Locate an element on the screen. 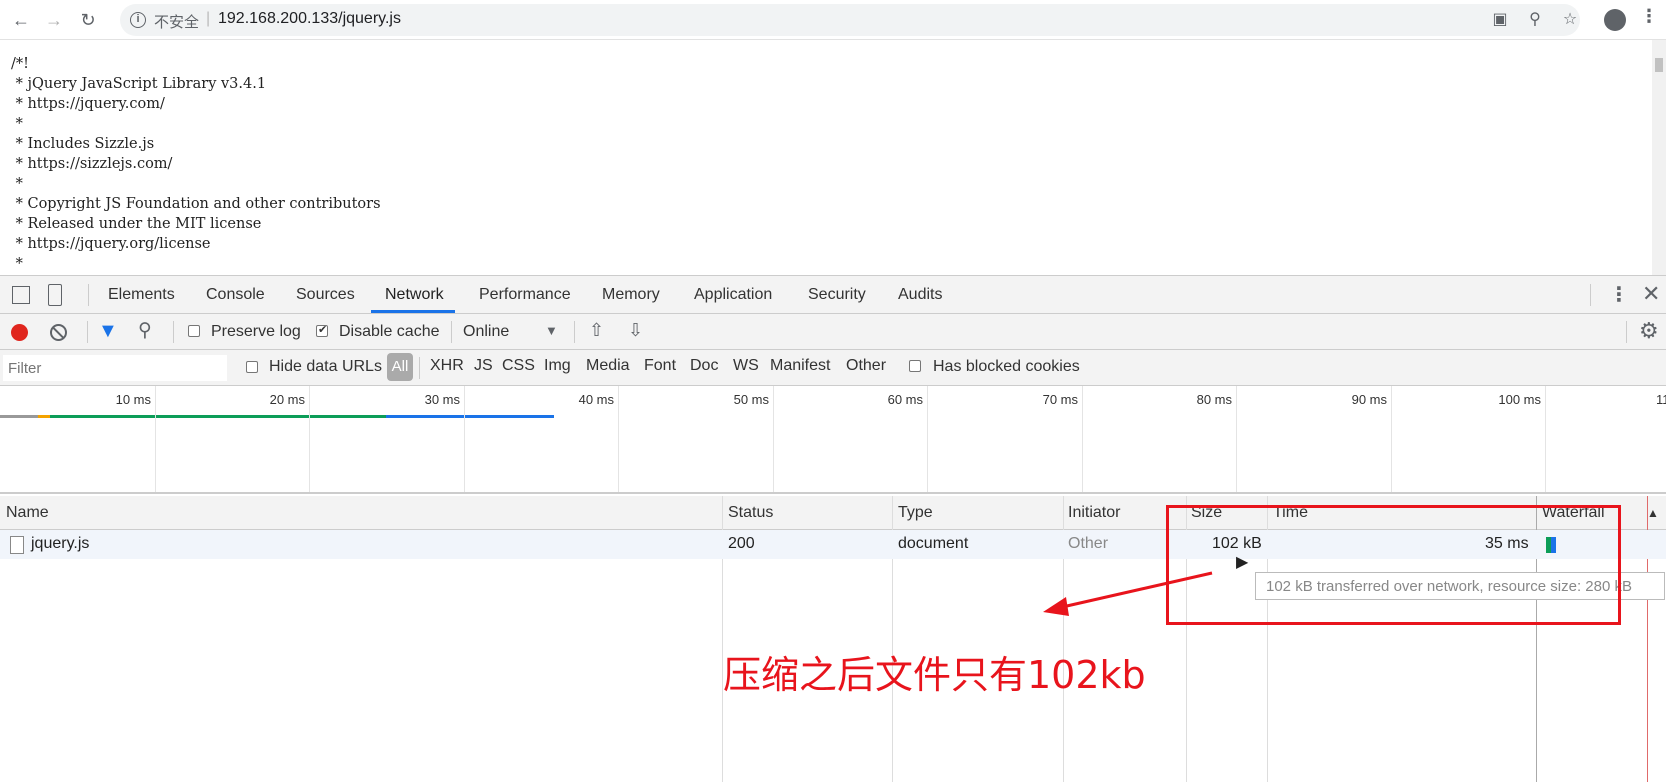  devtools-menu-icon: ⋮ is located at coordinates (1619, 294).